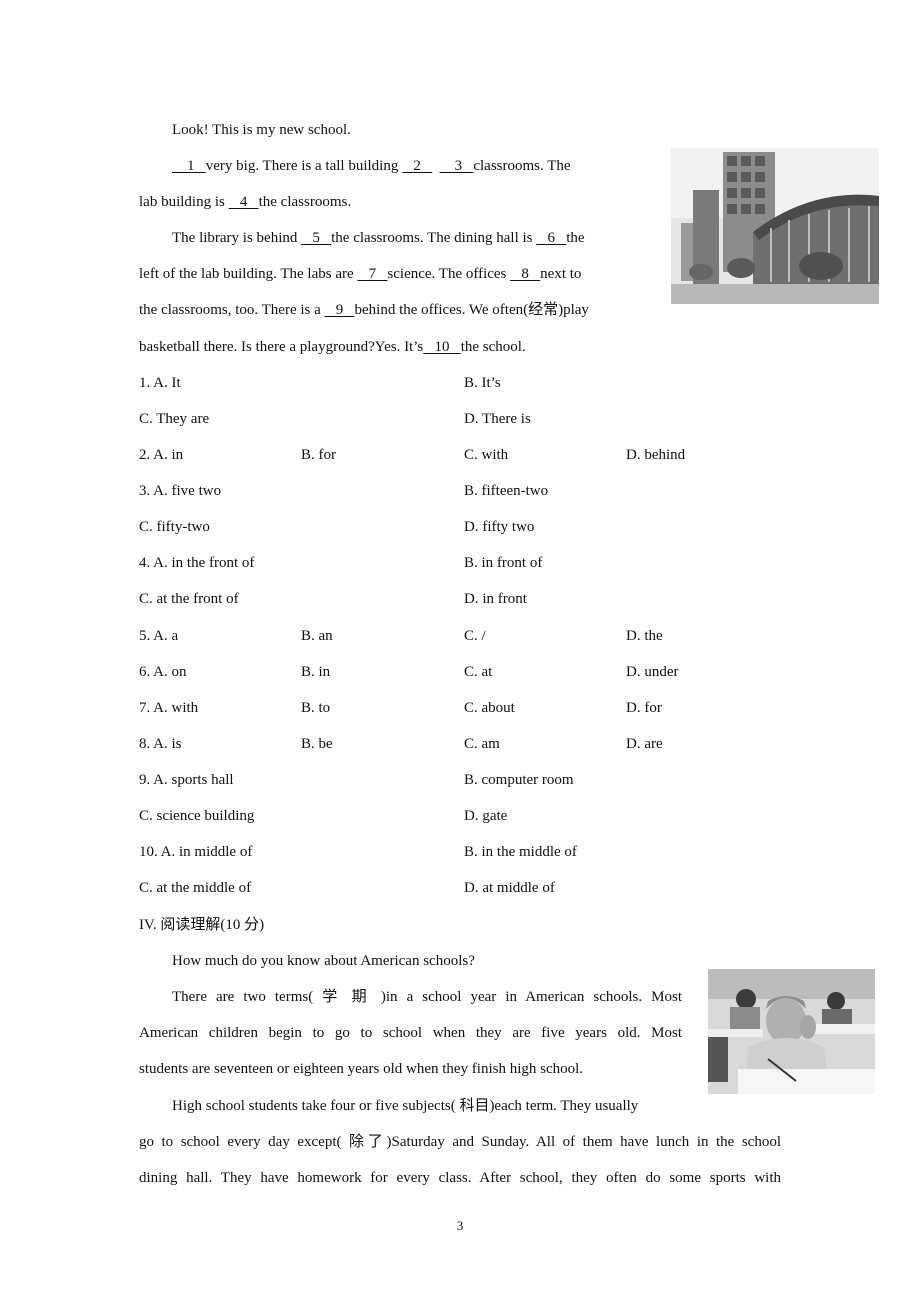 The width and height of the screenshot is (920, 1302). I want to click on q9-option-c: C. science building, so click(197, 816).